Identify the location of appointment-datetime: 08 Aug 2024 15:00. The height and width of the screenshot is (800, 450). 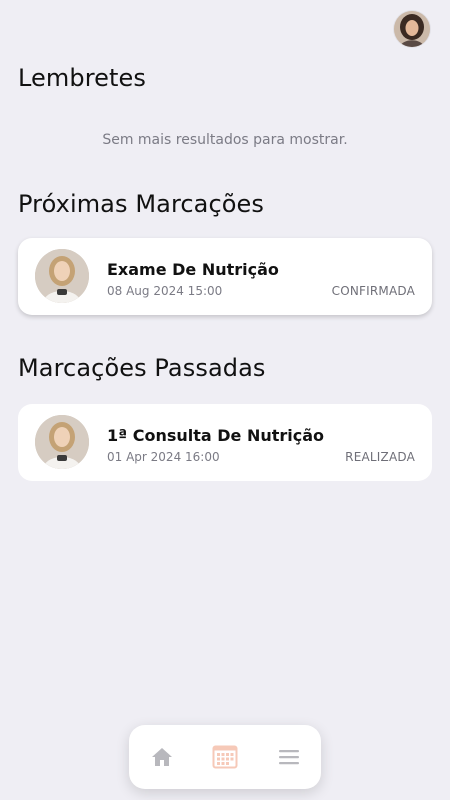
(165, 291).